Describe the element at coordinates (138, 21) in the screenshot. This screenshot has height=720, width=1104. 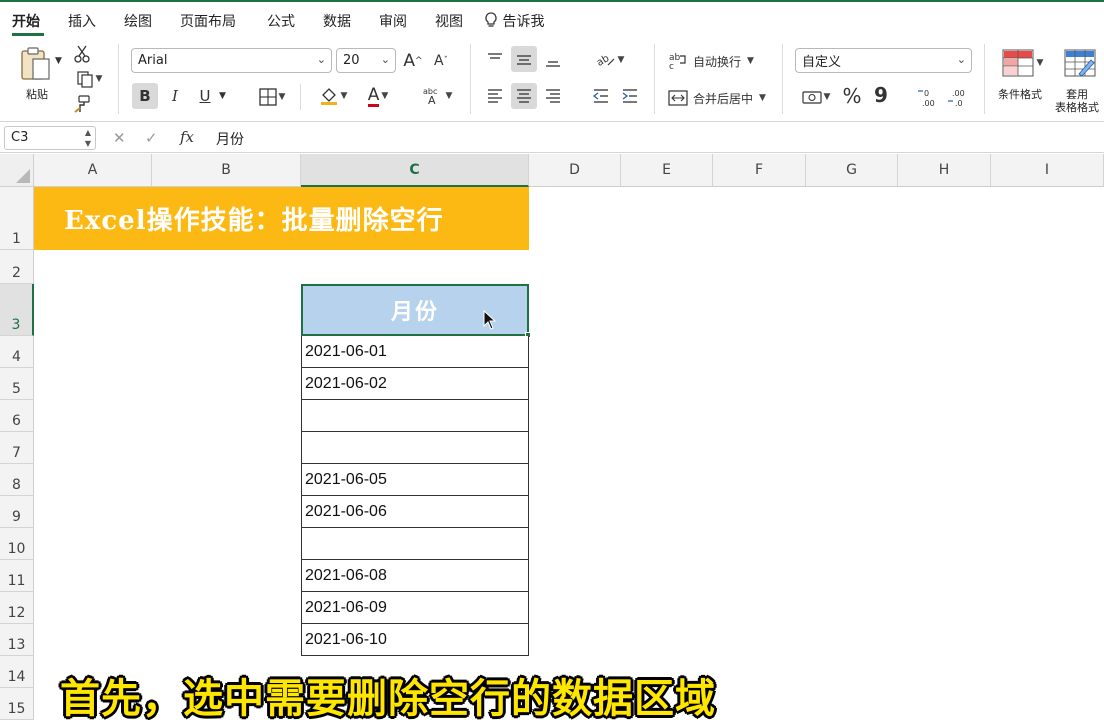
I see `tab-draw: 绘图` at that location.